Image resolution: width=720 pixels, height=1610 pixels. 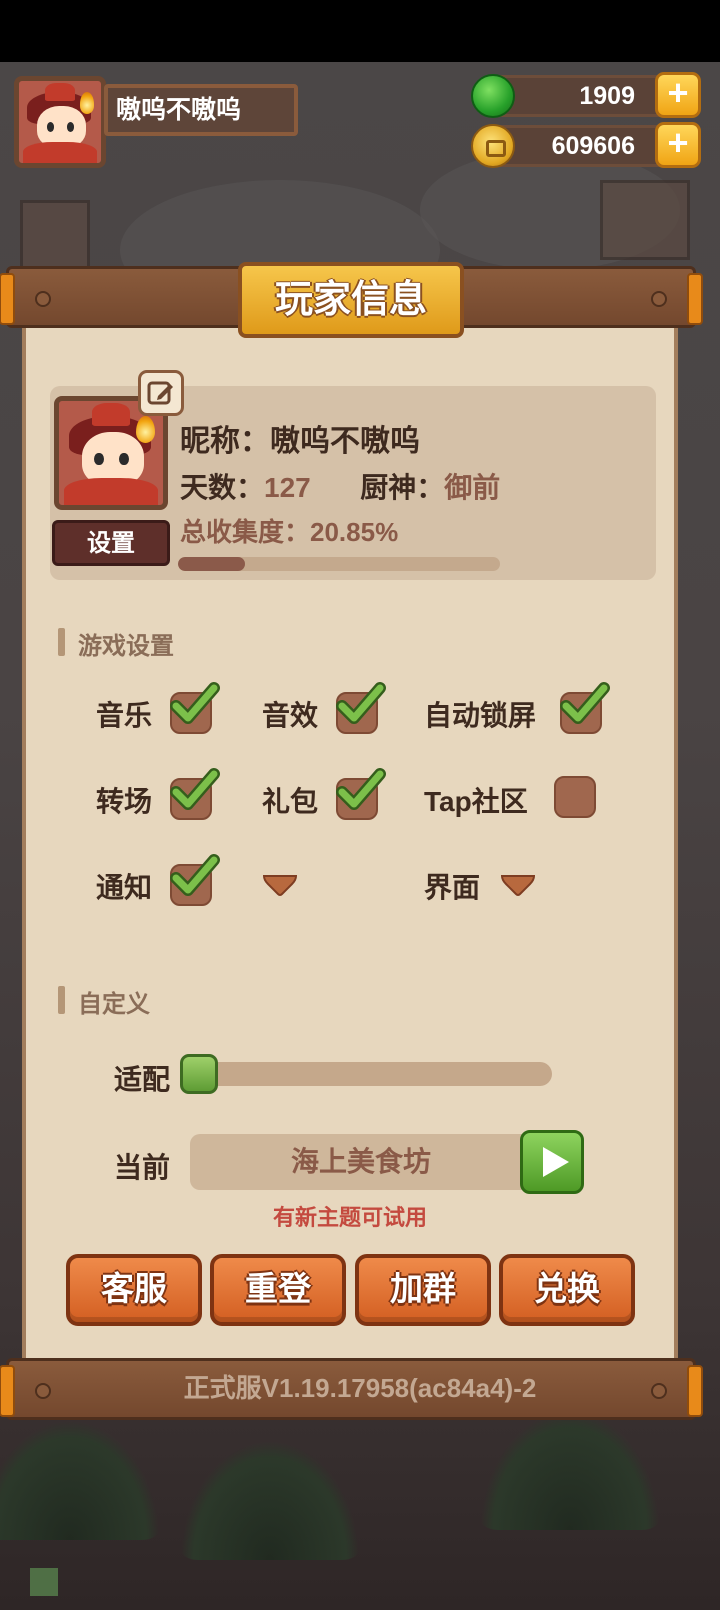 What do you see at coordinates (134, 1290) in the screenshot?
I see `customer-service-button: 客服` at bounding box center [134, 1290].